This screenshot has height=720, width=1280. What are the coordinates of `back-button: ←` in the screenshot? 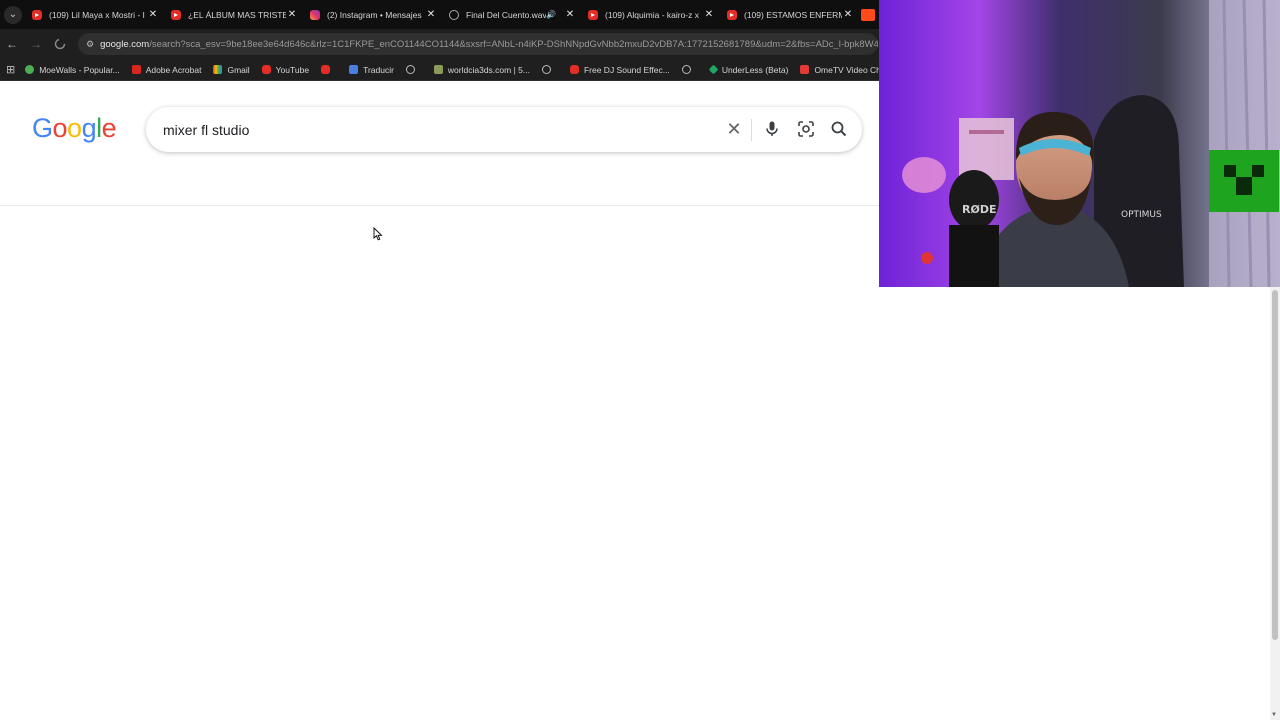 It's located at (12, 44).